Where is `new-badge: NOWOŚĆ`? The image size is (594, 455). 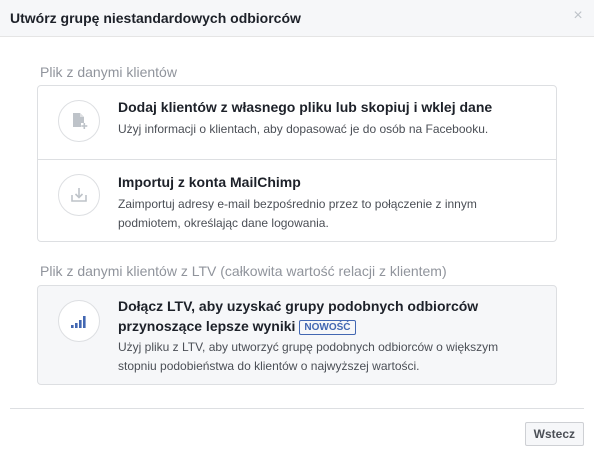 new-badge: NOWOŚĆ is located at coordinates (327, 327).